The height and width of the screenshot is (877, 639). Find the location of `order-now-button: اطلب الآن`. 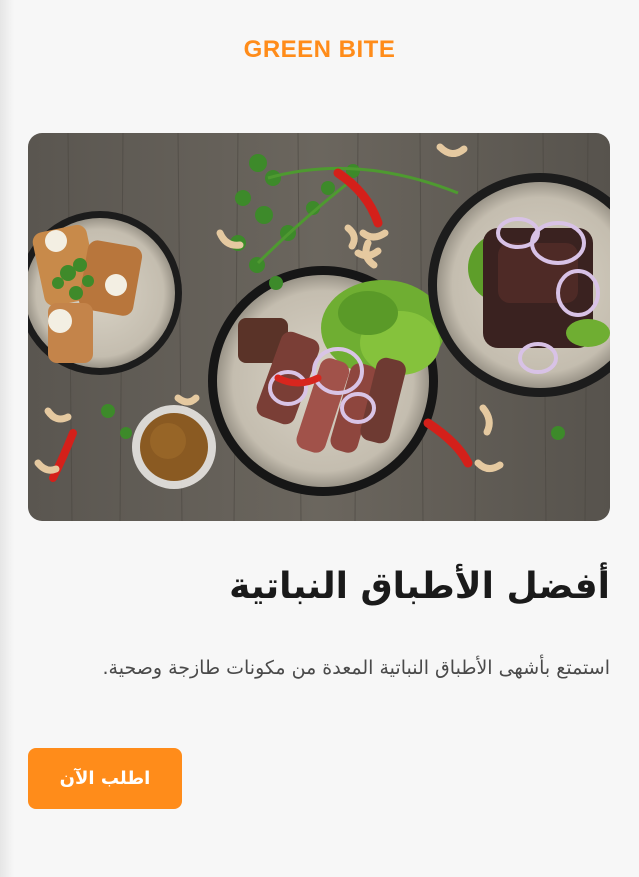

order-now-button: اطلب الآن is located at coordinates (105, 778).